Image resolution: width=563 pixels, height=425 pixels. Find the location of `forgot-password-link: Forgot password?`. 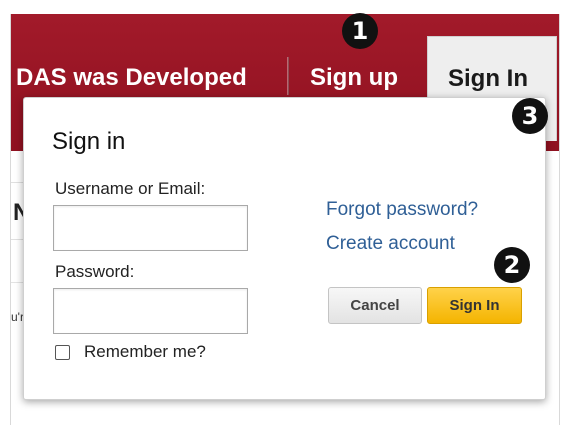

forgot-password-link: Forgot password? is located at coordinates (402, 210).